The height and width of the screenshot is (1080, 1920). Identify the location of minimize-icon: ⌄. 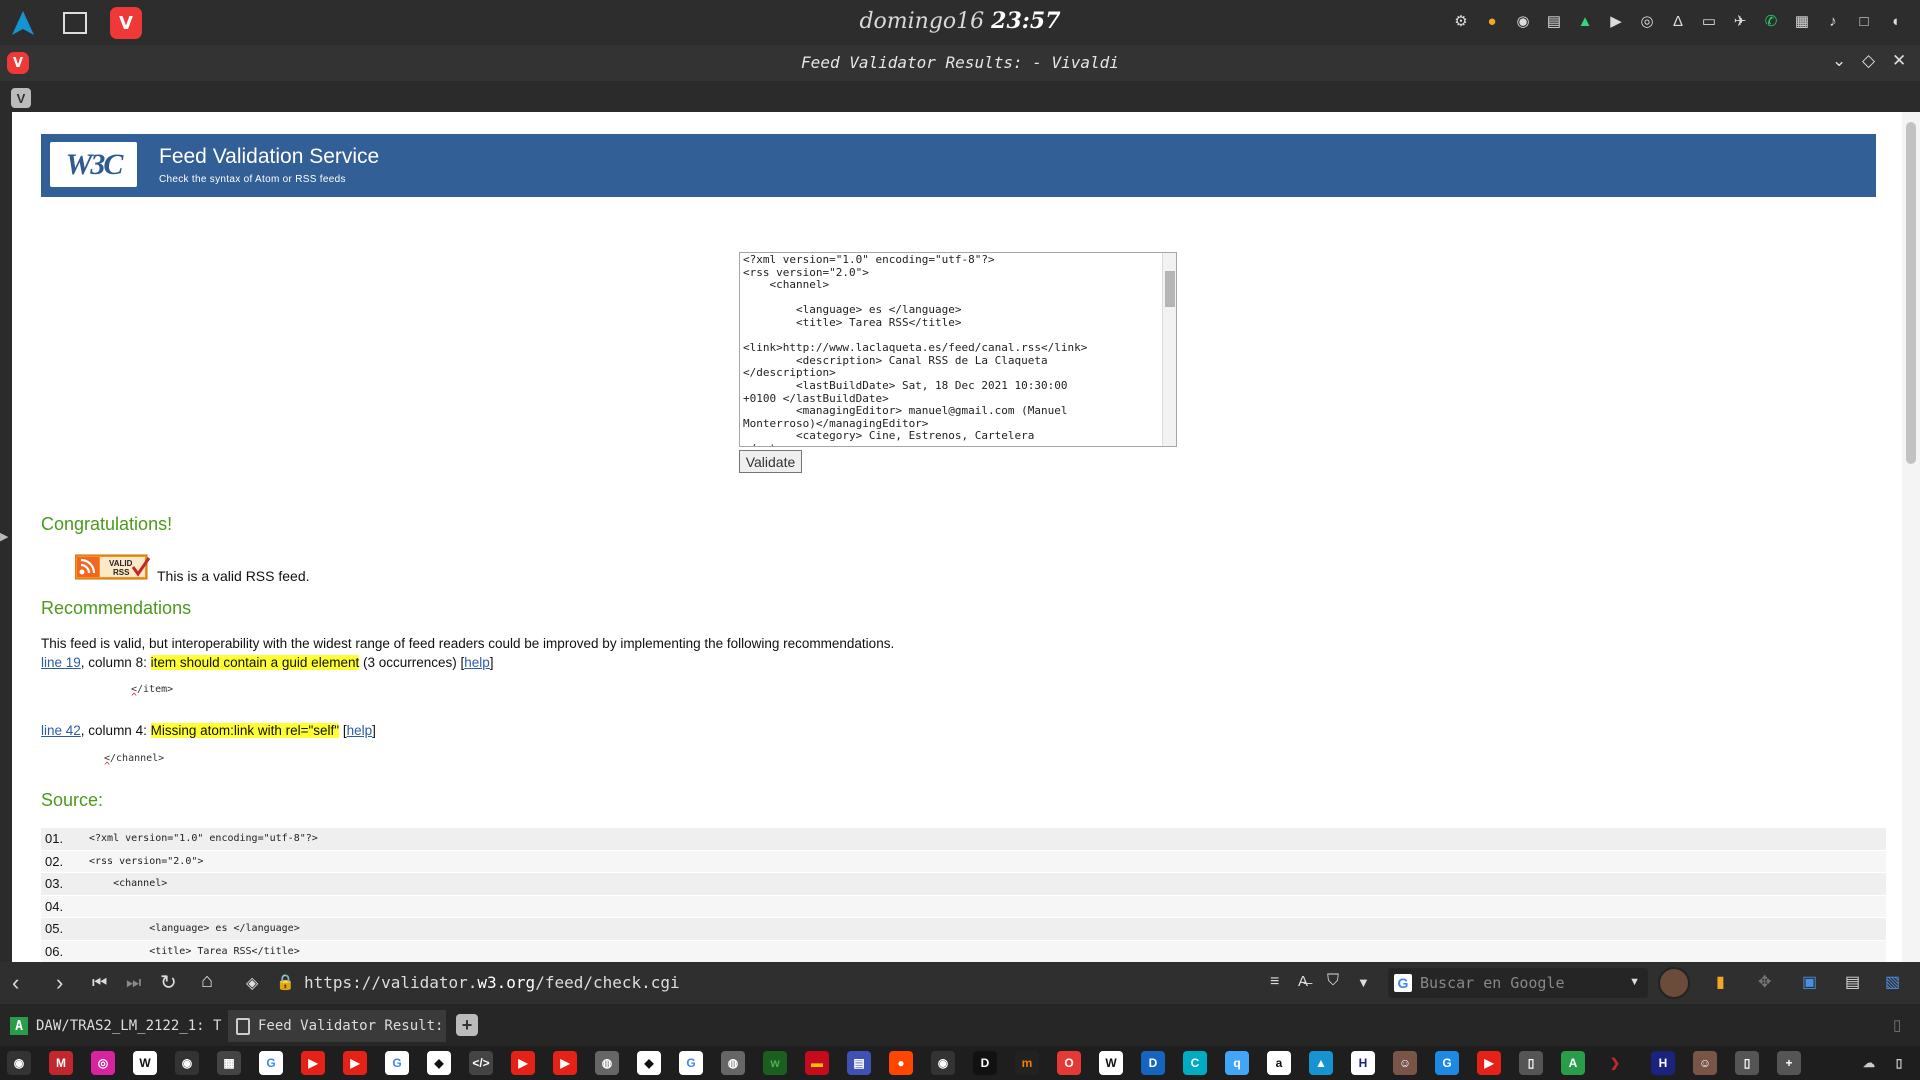
(1839, 61).